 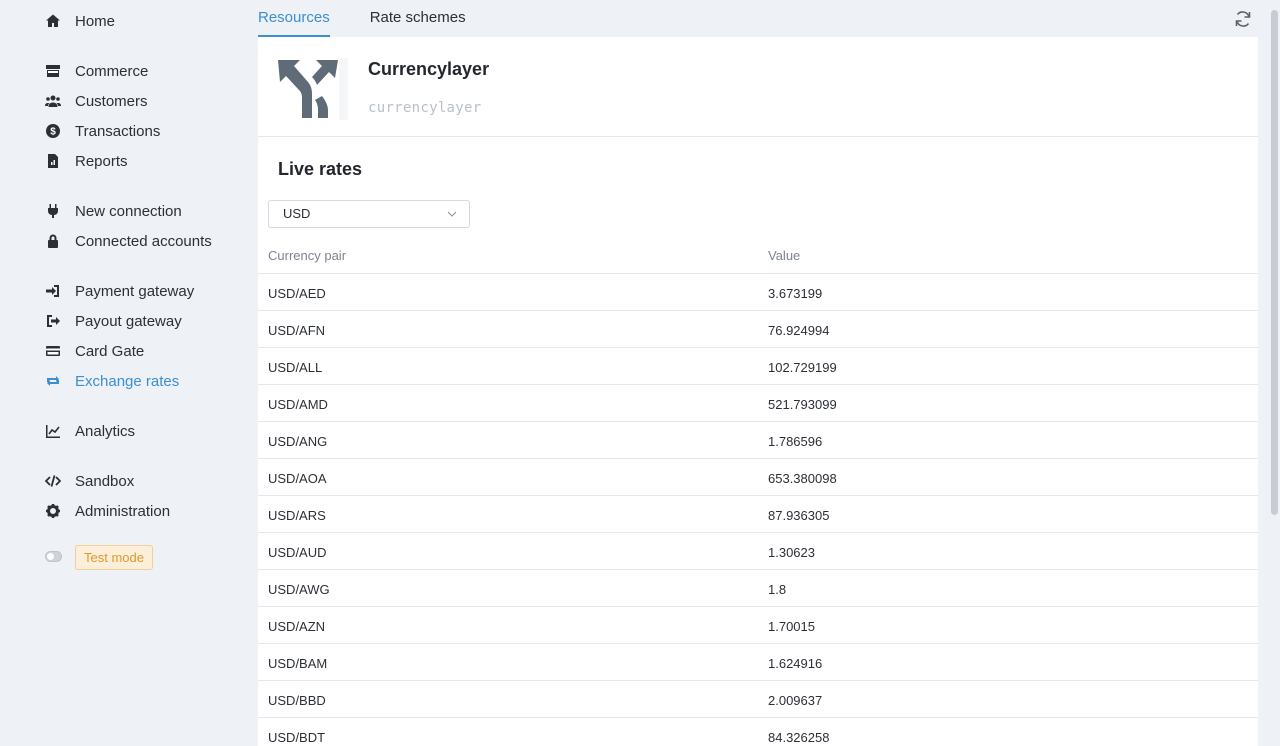 I want to click on rate-value-cell: 76.924994, so click(x=799, y=330).